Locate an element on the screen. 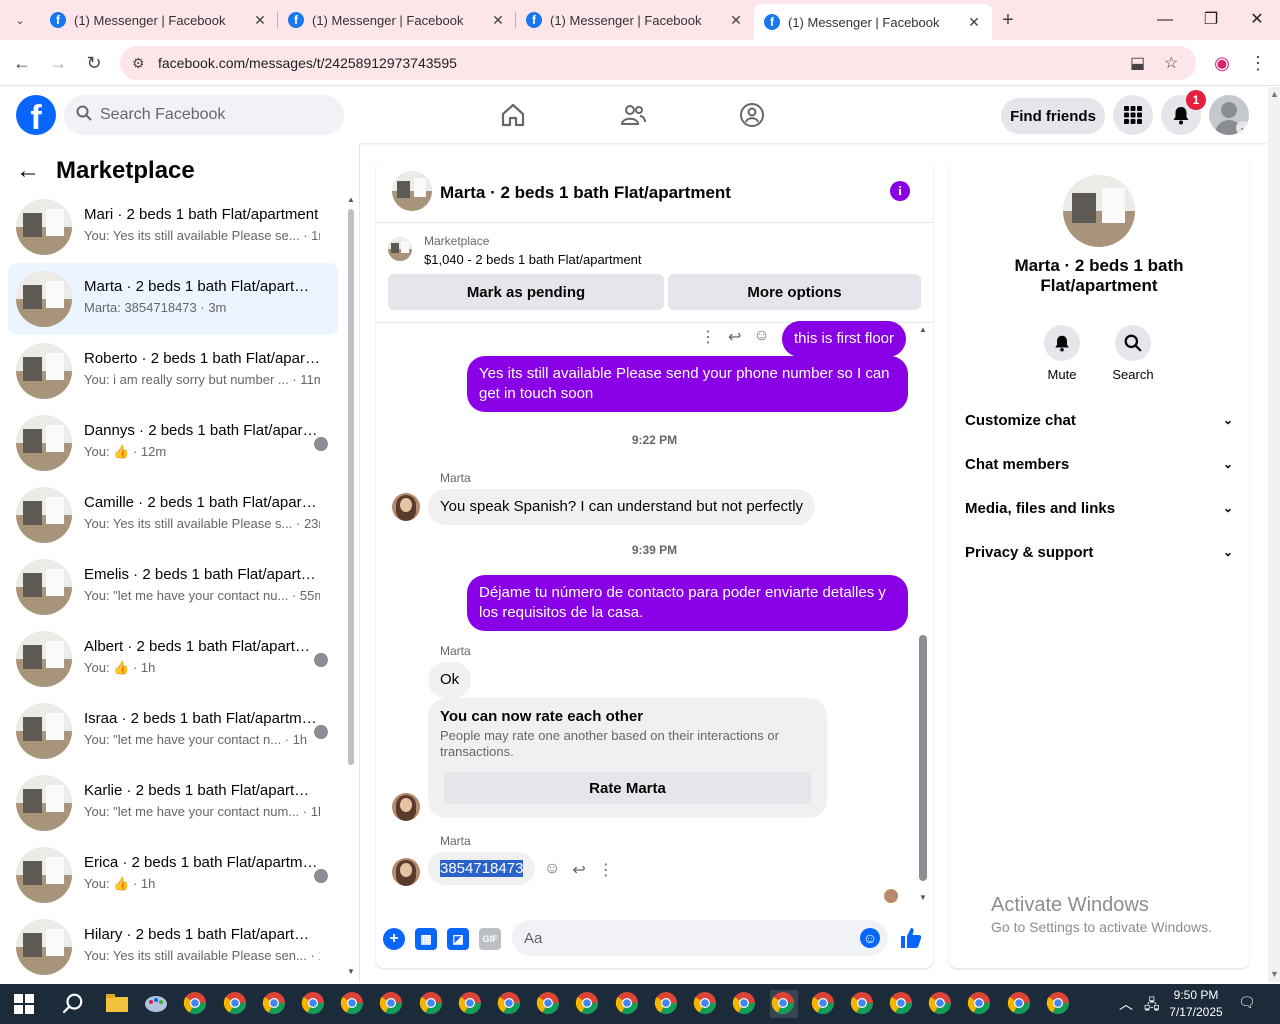  media-files-links-section: Media, files and links ⌄ is located at coordinates (1099, 508).